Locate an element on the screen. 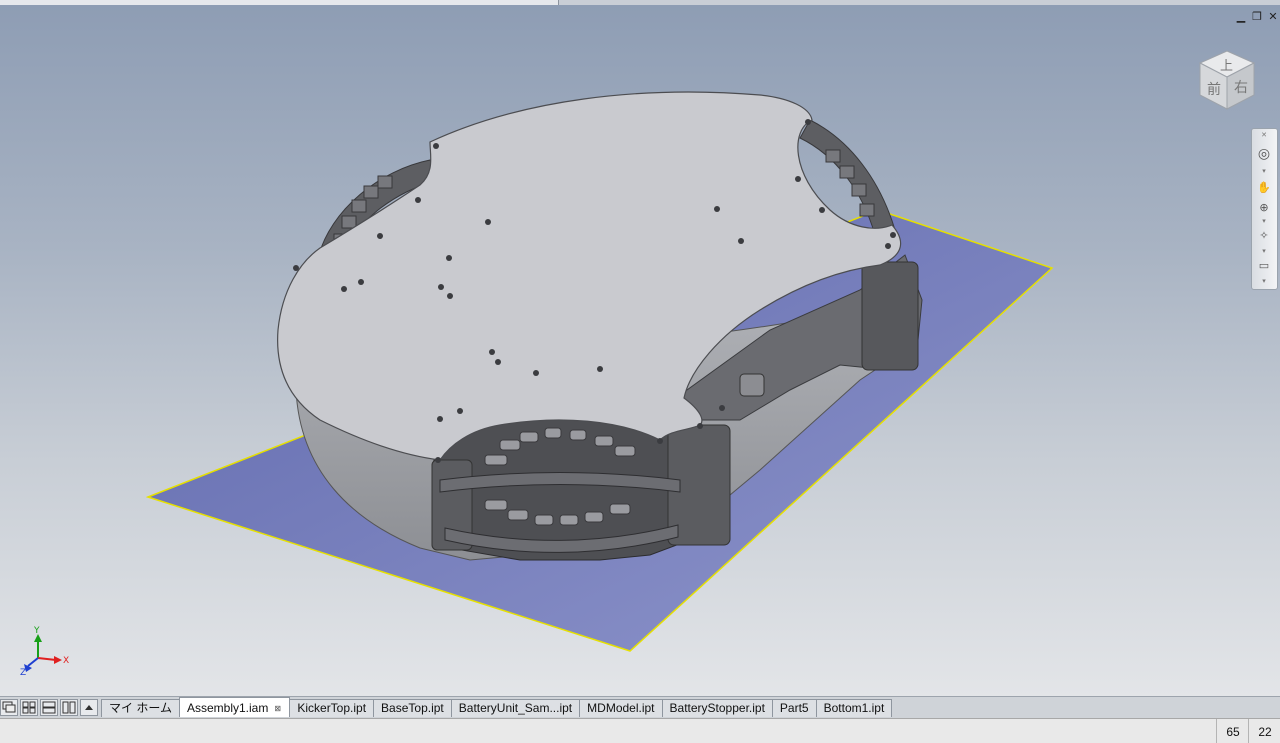  tab-basetop: BaseTop.ipt is located at coordinates (412, 708).